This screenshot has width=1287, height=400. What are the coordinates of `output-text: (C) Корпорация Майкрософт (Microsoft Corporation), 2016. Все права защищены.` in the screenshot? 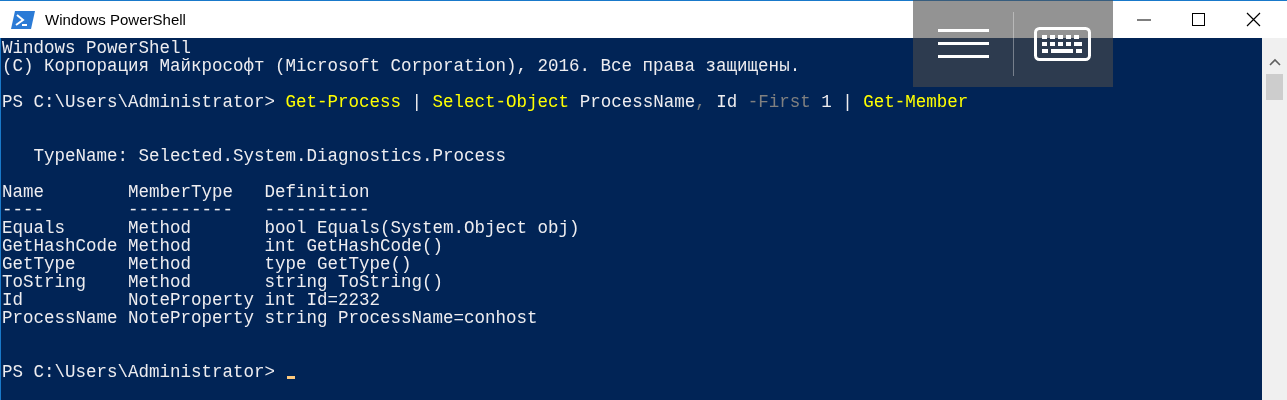 It's located at (401, 66).